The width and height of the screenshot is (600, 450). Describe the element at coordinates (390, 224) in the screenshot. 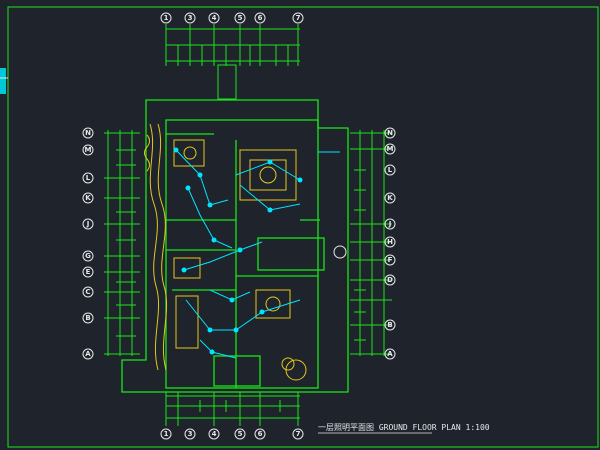

I see `axis-right-J: J` at that location.